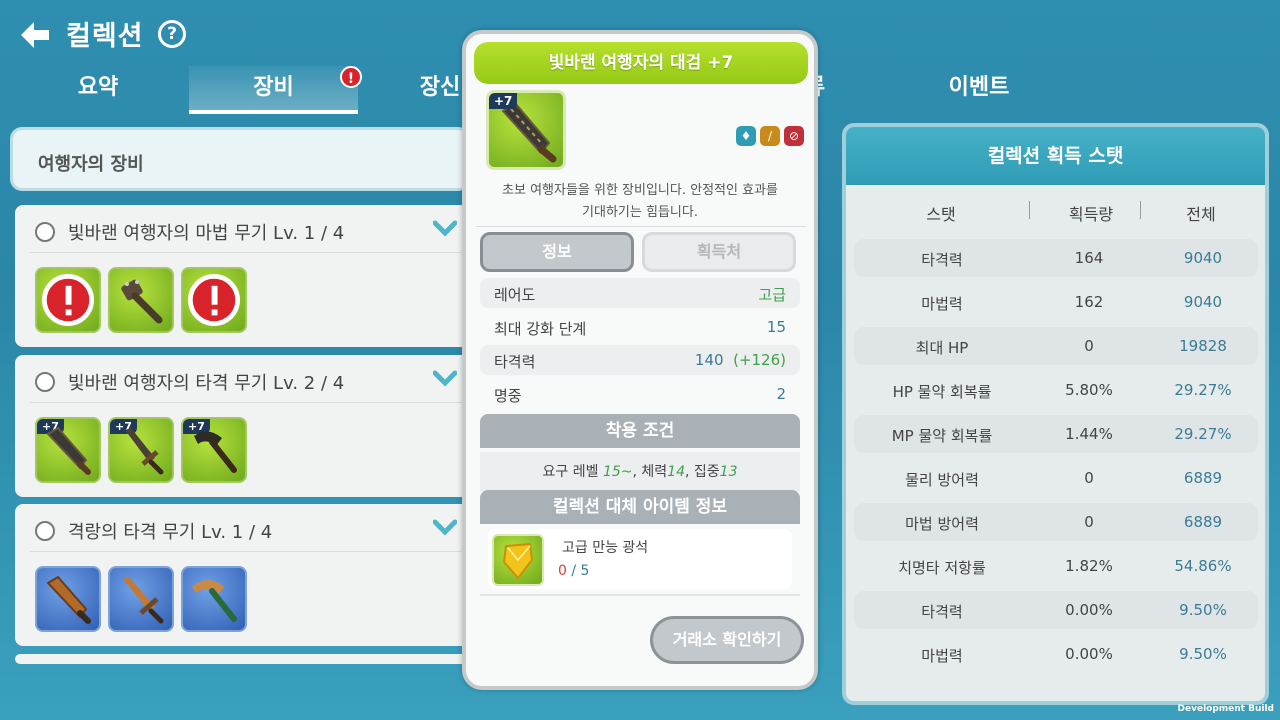  Describe the element at coordinates (1089, 434) in the screenshot. I see `stat-gain: 1.44%` at that location.